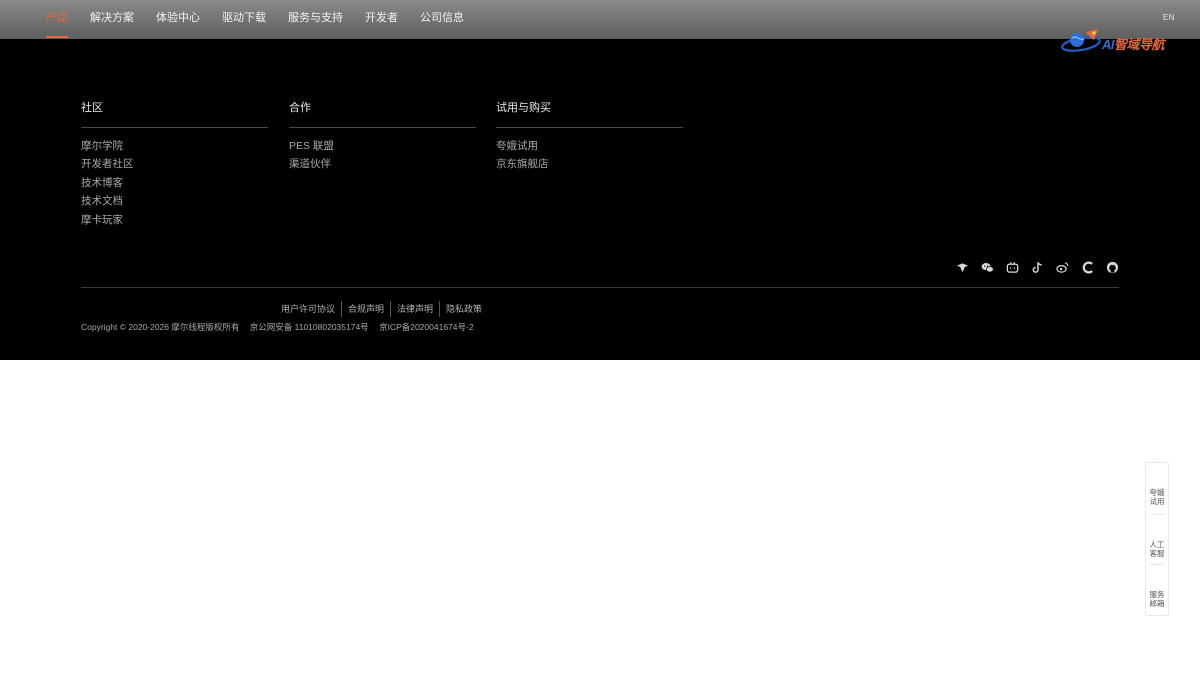 The height and width of the screenshot is (700, 1200). What do you see at coordinates (1157, 497) in the screenshot?
I see `float-trial-button: 夸娥 试用` at bounding box center [1157, 497].